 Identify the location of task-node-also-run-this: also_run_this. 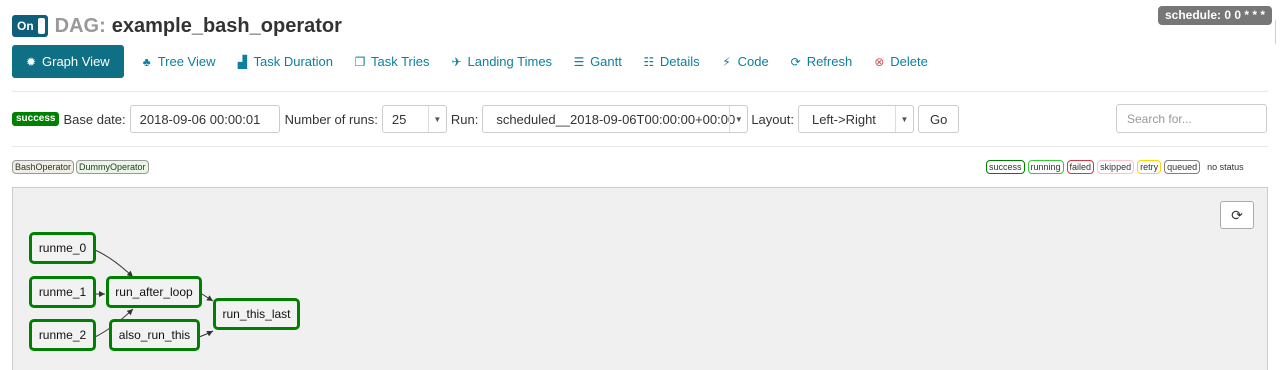
(154, 335).